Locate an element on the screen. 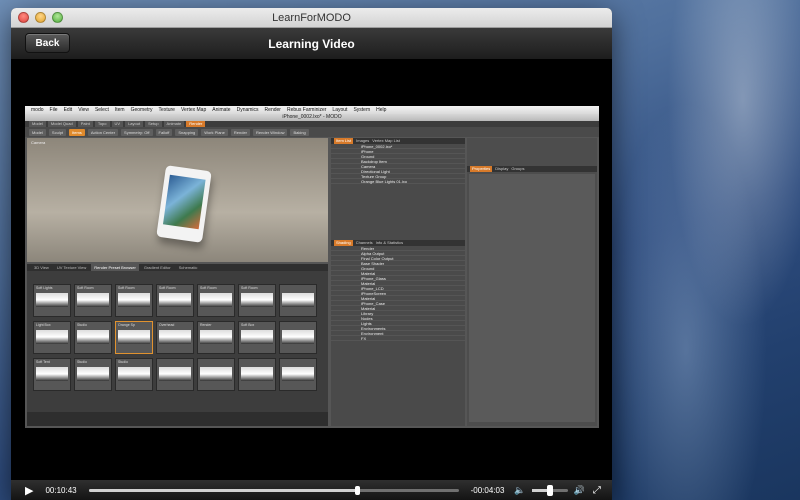 The image size is (800, 500). fullscreen-icon: ⤢ is located at coordinates (597, 490).